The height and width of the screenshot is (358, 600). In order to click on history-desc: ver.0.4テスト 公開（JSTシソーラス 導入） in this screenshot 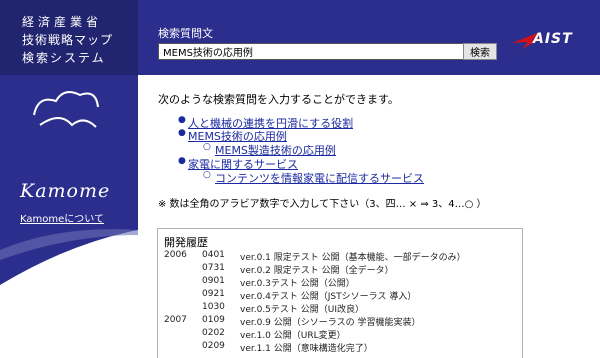, I will do `click(328, 297)`.